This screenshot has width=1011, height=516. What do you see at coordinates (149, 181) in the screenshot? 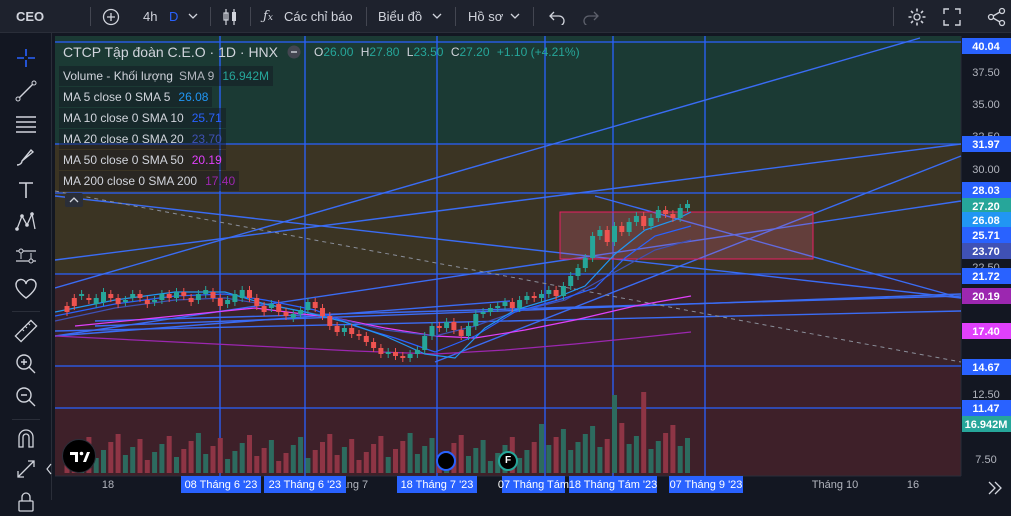
I see `legend-row: MA 200 close 0 SMA 200 17.40` at bounding box center [149, 181].